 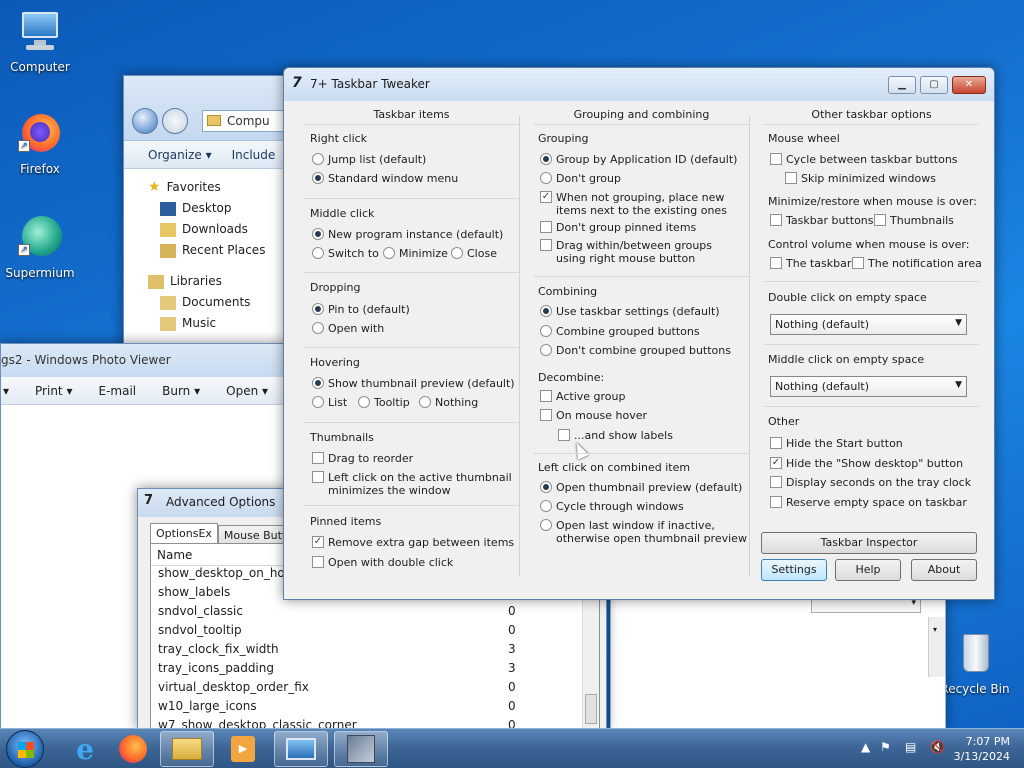 I want to click on minimize-button: ▁, so click(x=902, y=85).